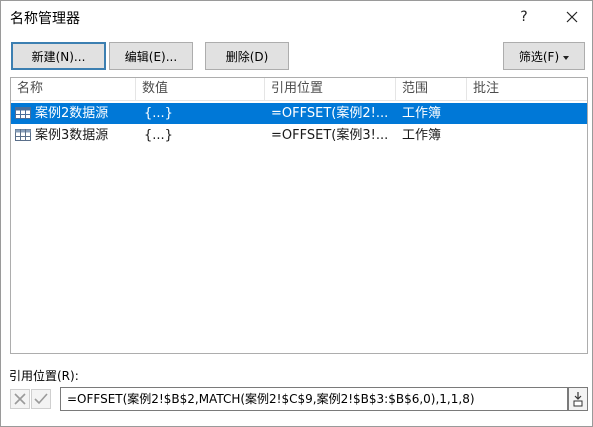  I want to click on chevron-down-icon, so click(566, 57).